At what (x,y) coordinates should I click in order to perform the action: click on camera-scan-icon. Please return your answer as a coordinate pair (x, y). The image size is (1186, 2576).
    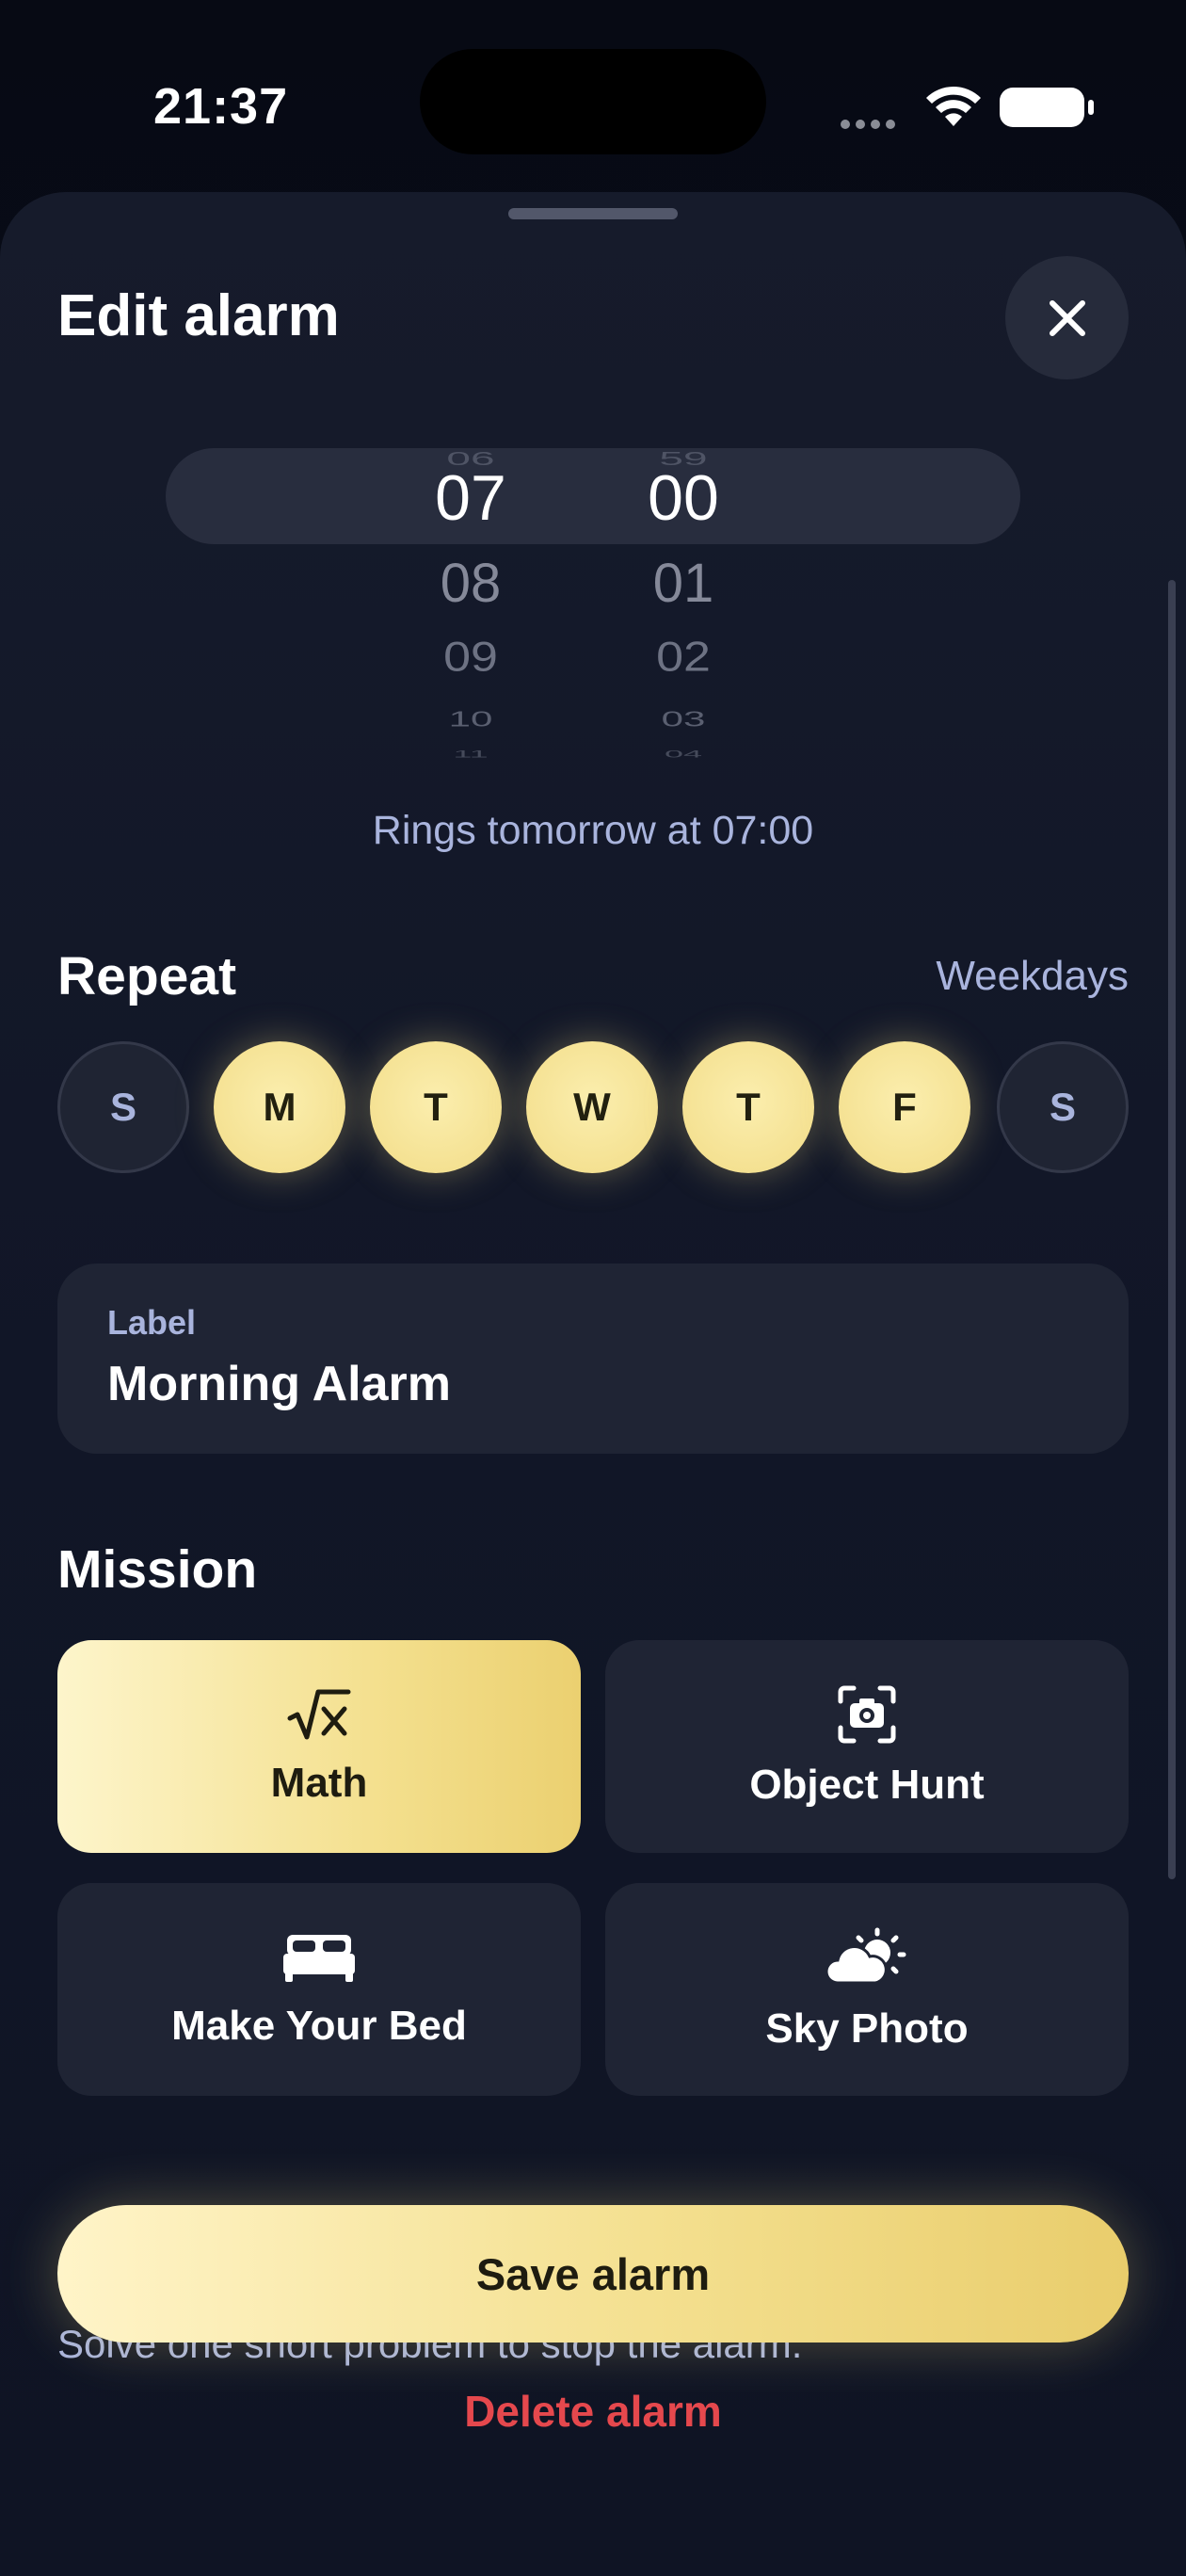
    Looking at the image, I should click on (867, 1714).